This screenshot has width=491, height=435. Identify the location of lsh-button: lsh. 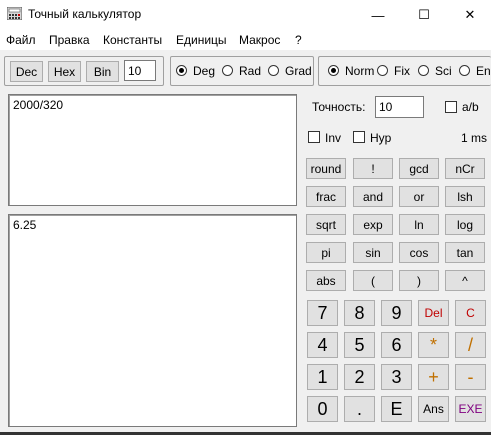
(465, 196).